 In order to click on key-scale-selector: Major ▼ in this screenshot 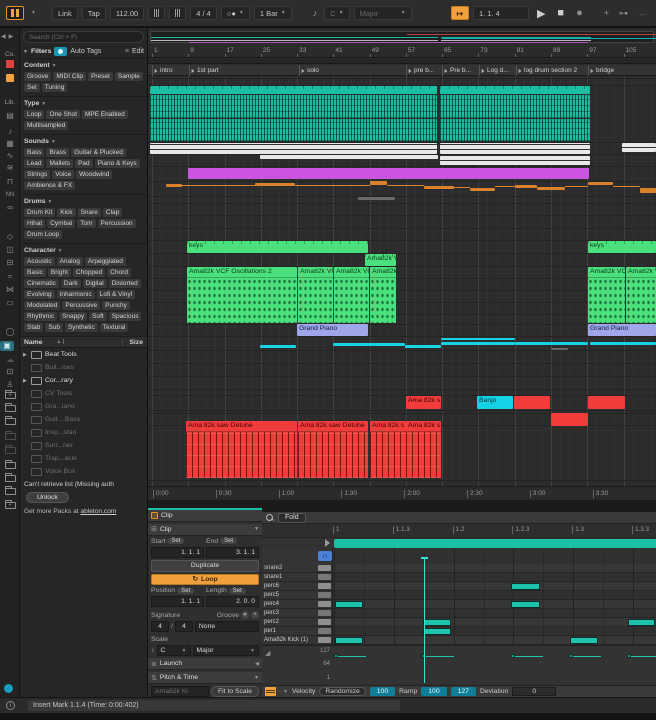, I will do `click(382, 13)`.